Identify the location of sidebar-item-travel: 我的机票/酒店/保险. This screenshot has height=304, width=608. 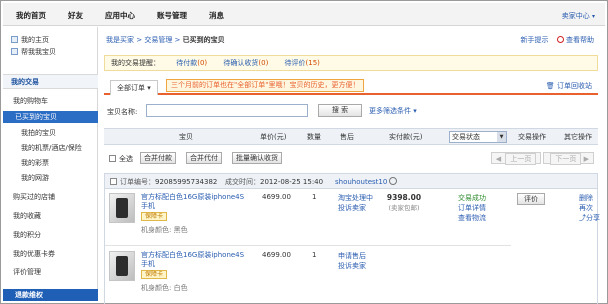
(50, 148).